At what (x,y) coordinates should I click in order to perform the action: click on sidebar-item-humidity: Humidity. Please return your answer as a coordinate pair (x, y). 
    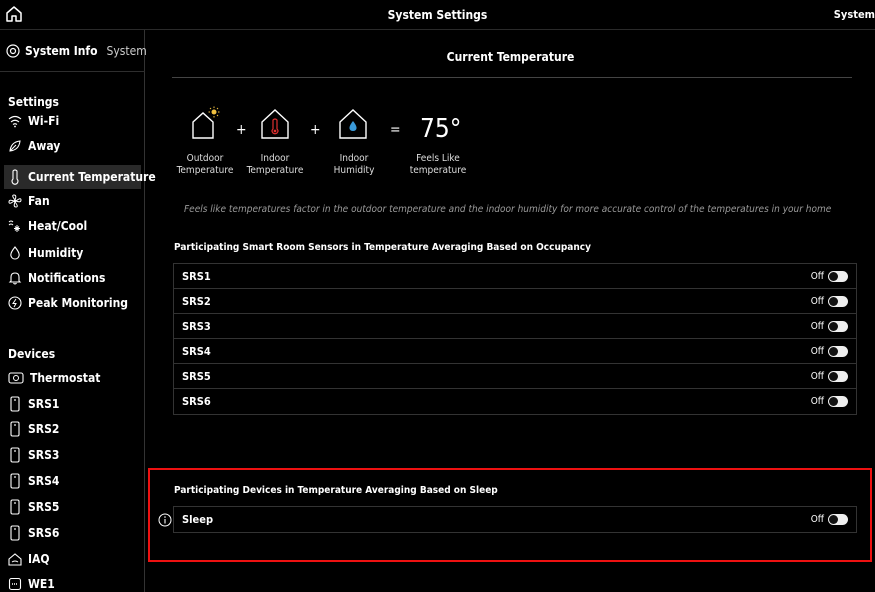
    Looking at the image, I should click on (72, 253).